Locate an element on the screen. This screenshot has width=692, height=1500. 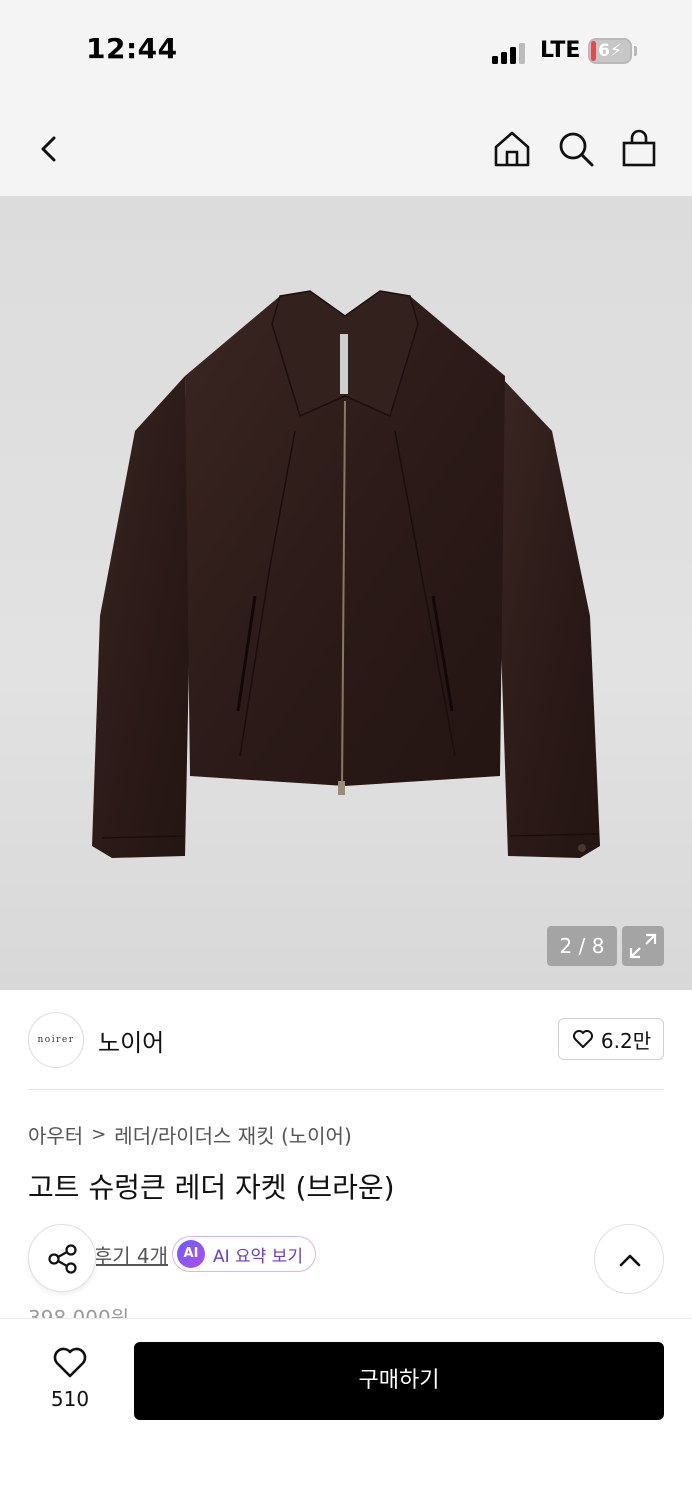
brand-like-count: 6.2만 is located at coordinates (626, 1040).